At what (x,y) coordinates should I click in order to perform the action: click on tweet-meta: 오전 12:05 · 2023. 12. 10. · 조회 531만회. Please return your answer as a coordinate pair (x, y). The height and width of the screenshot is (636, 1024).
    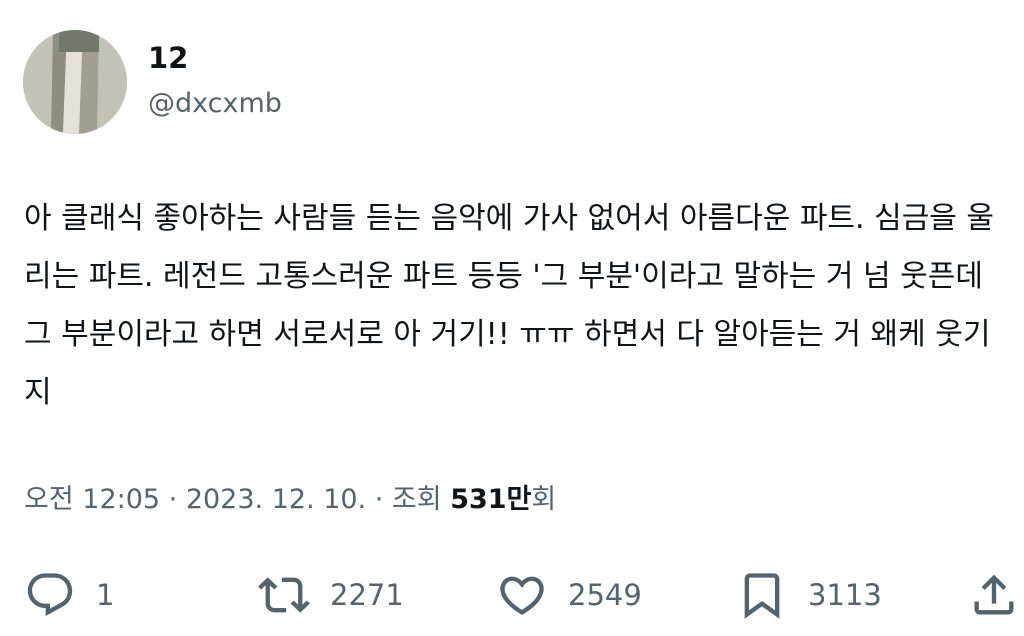
    Looking at the image, I should click on (290, 500).